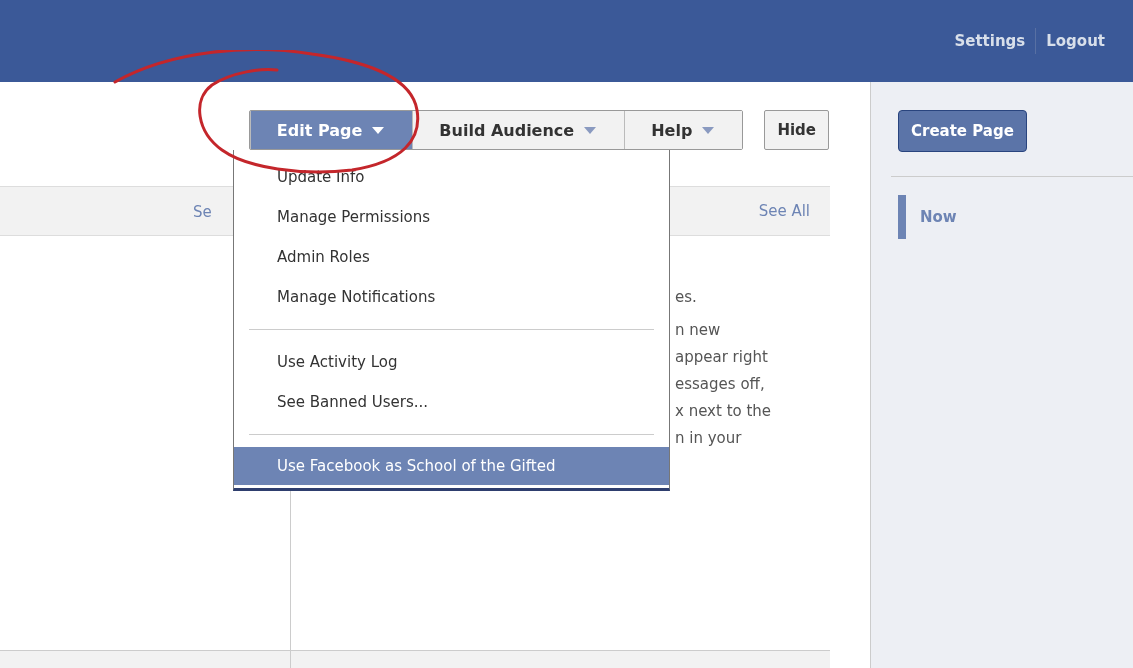 The height and width of the screenshot is (668, 1133). I want to click on description-text: n in your, so click(709, 438).